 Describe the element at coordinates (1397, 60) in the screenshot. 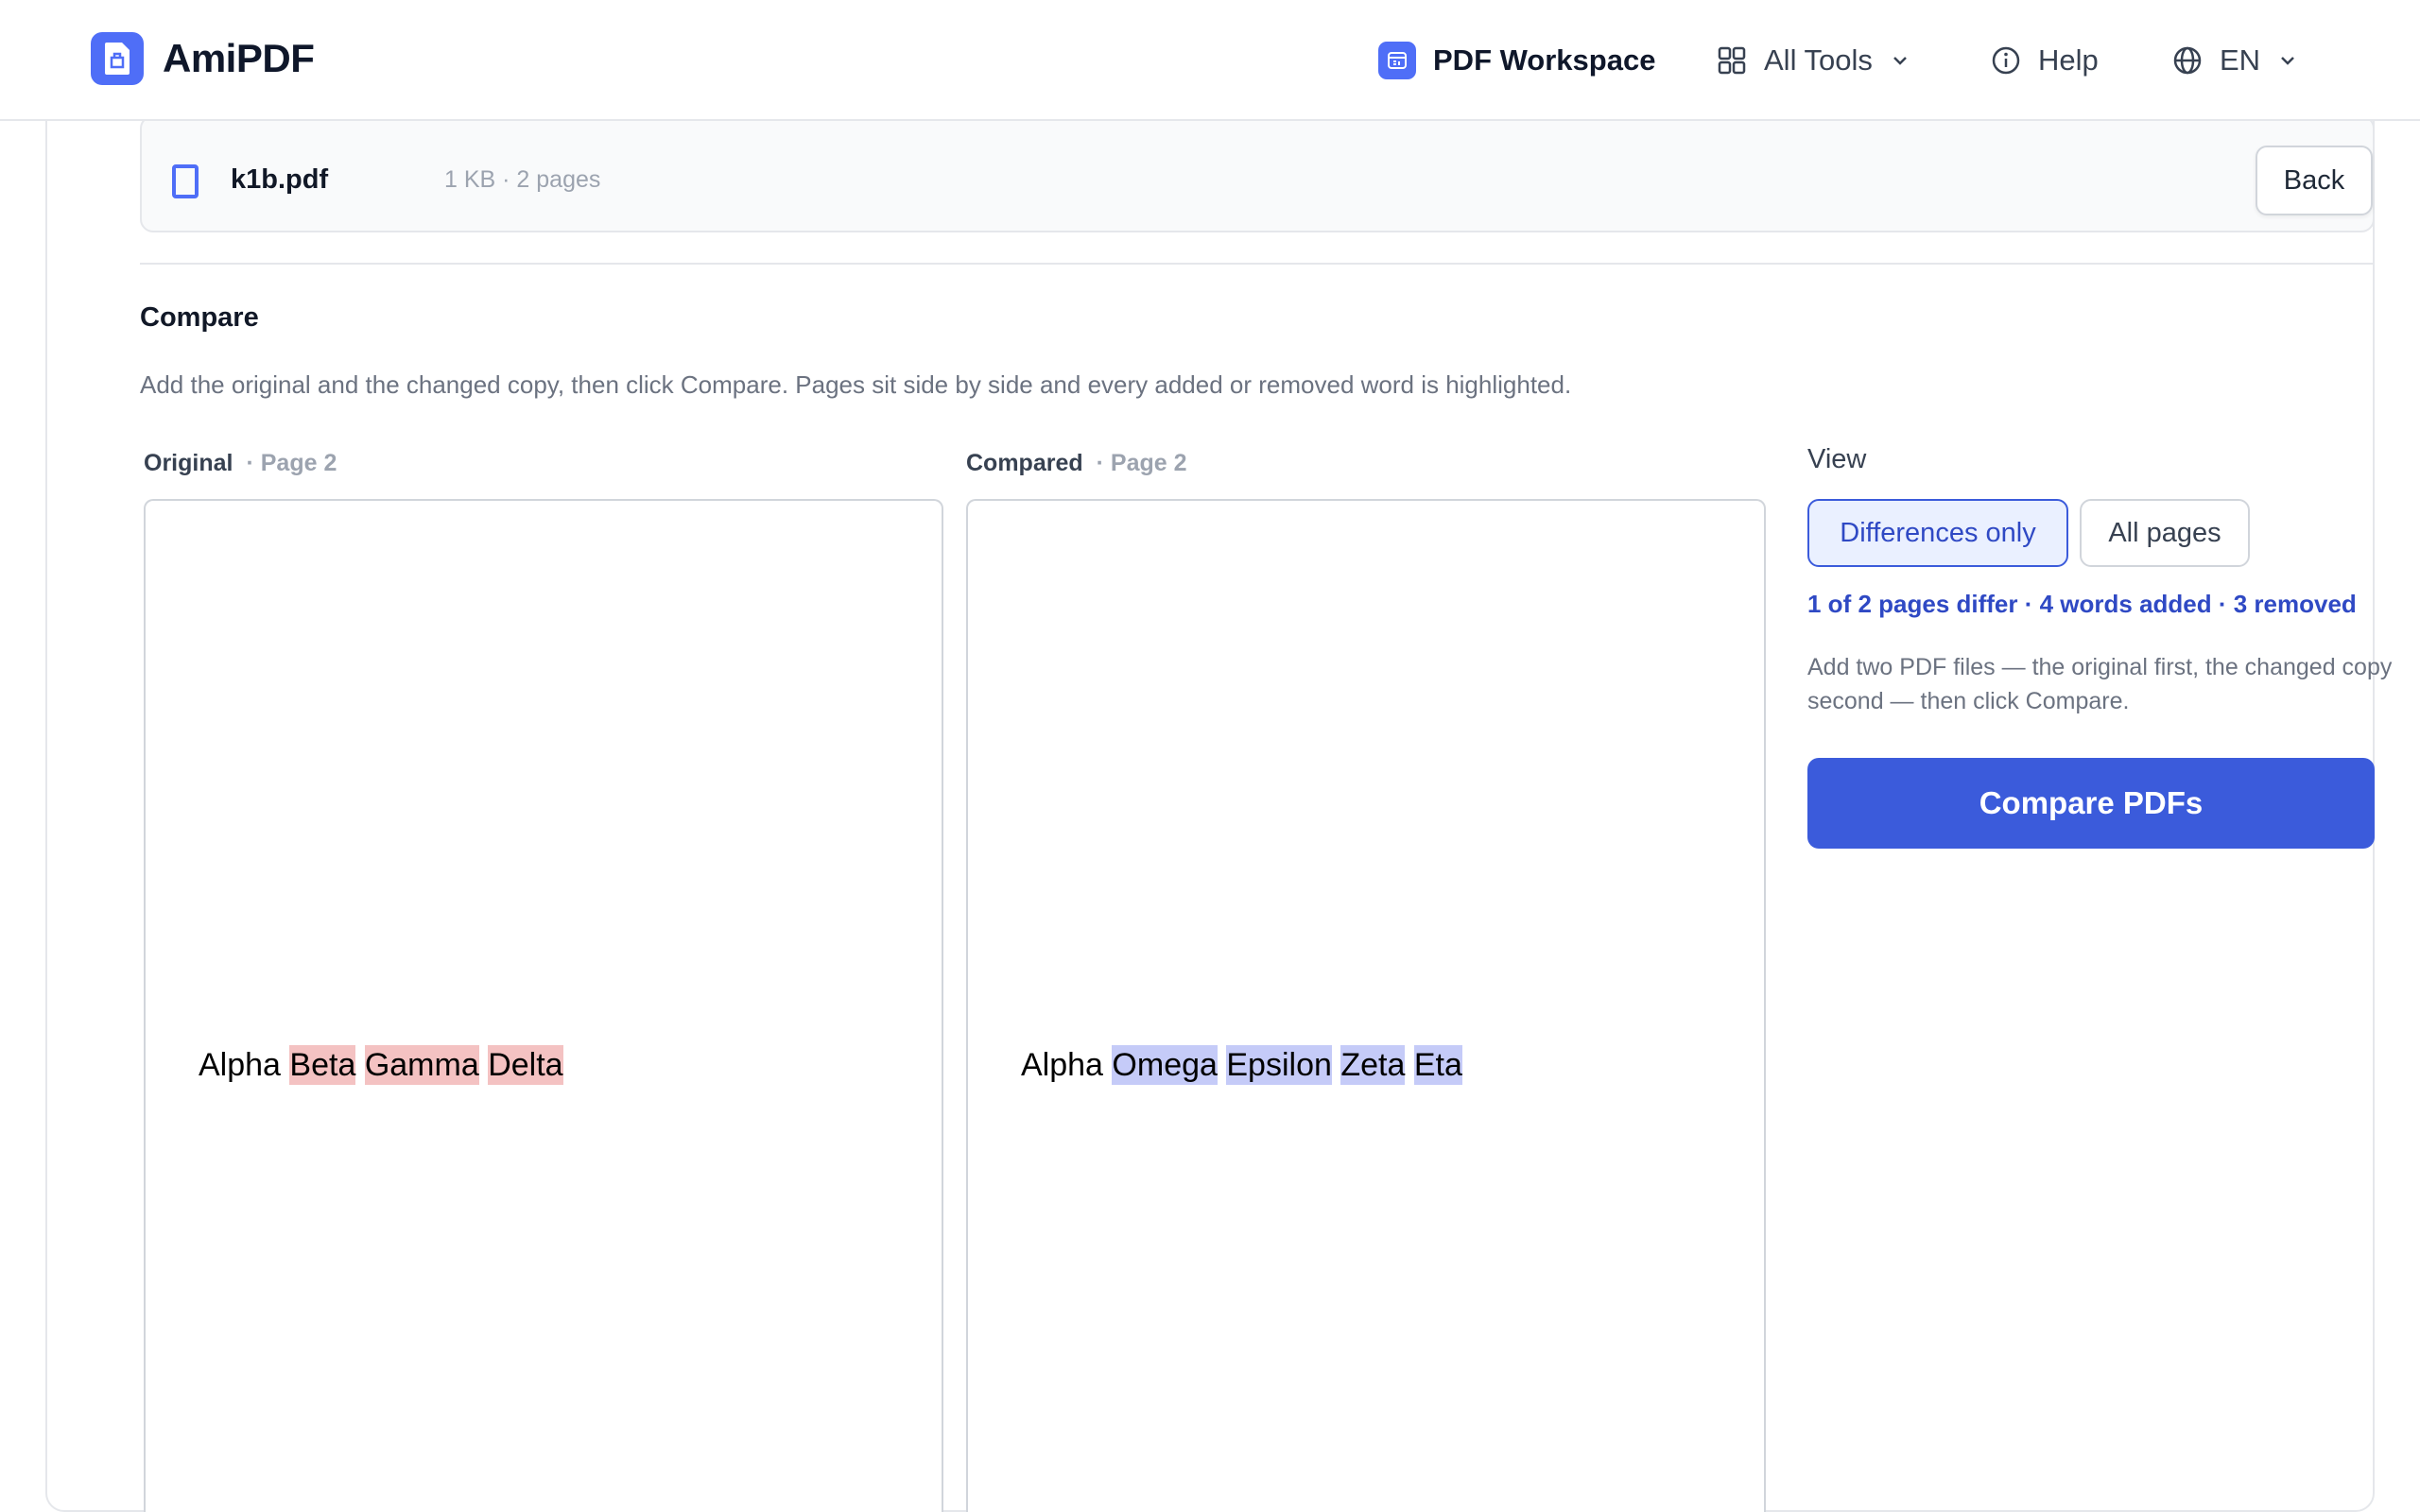

I see `workspace-icon` at that location.